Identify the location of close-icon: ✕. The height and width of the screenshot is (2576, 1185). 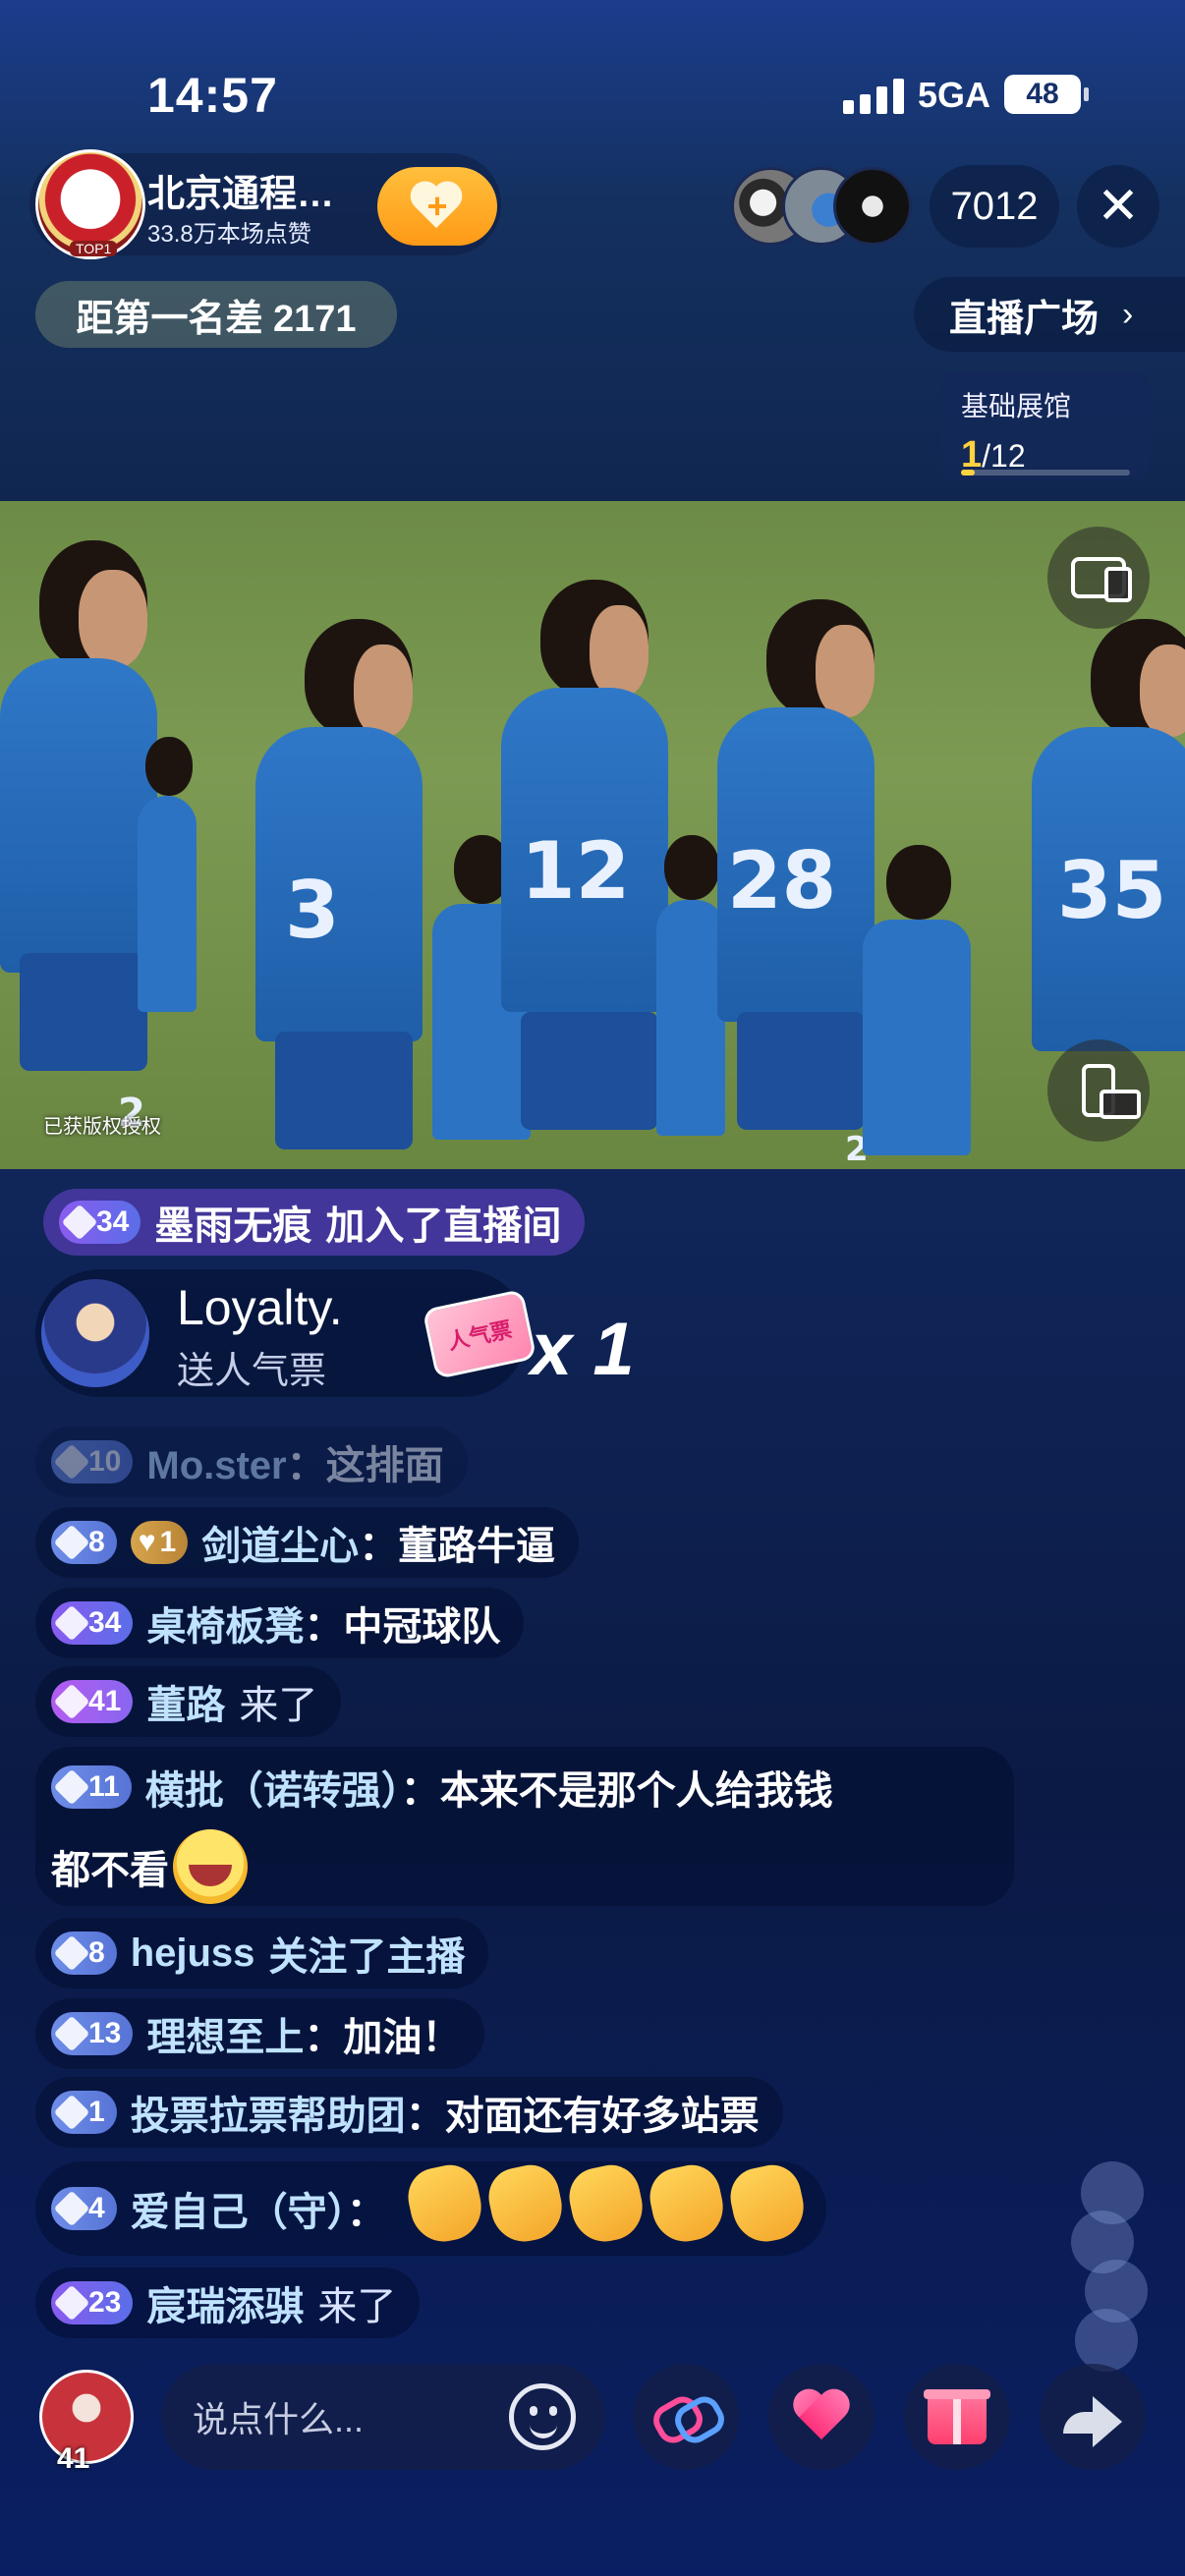
(1119, 206).